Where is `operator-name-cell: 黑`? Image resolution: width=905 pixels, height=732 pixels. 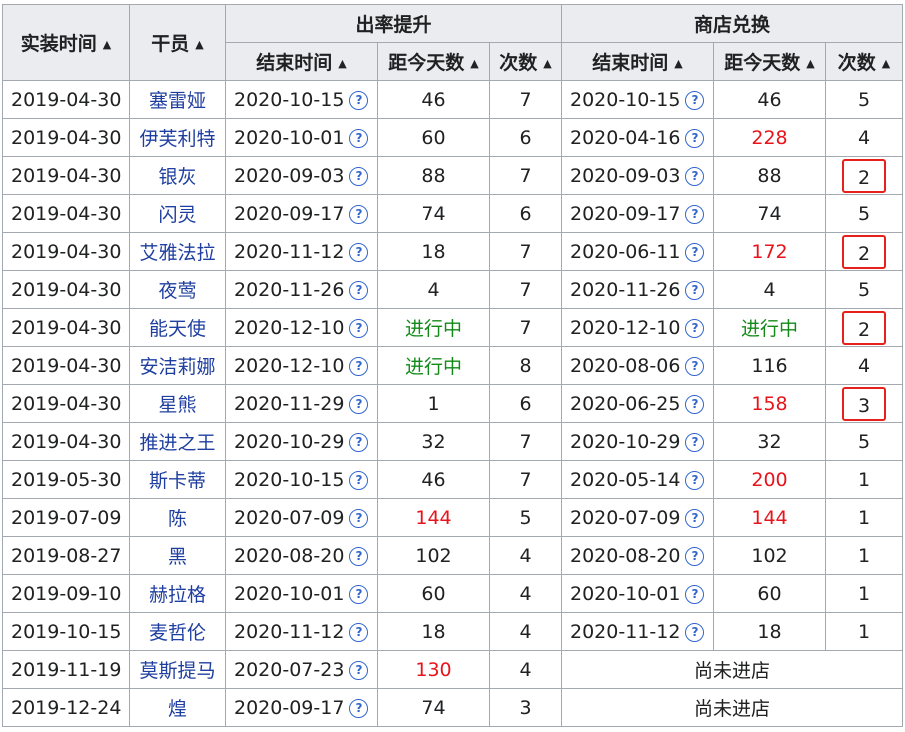 operator-name-cell: 黑 is located at coordinates (177, 555).